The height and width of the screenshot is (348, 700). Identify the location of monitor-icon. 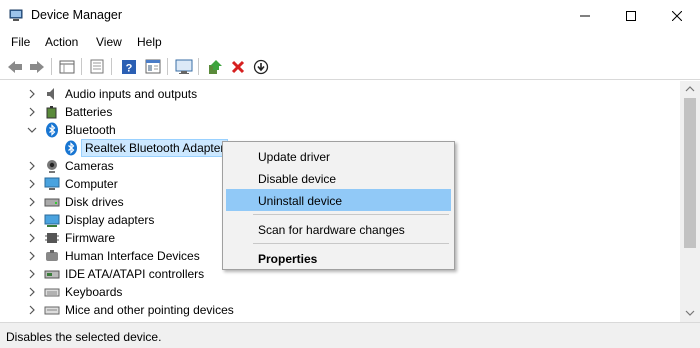
(184, 66).